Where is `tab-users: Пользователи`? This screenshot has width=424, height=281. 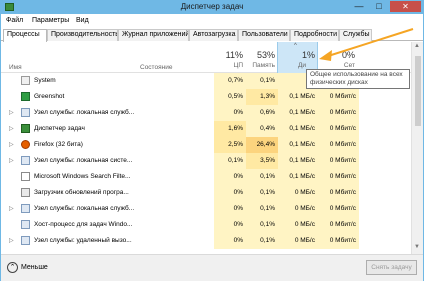
tab-users: Пользователи is located at coordinates (264, 35).